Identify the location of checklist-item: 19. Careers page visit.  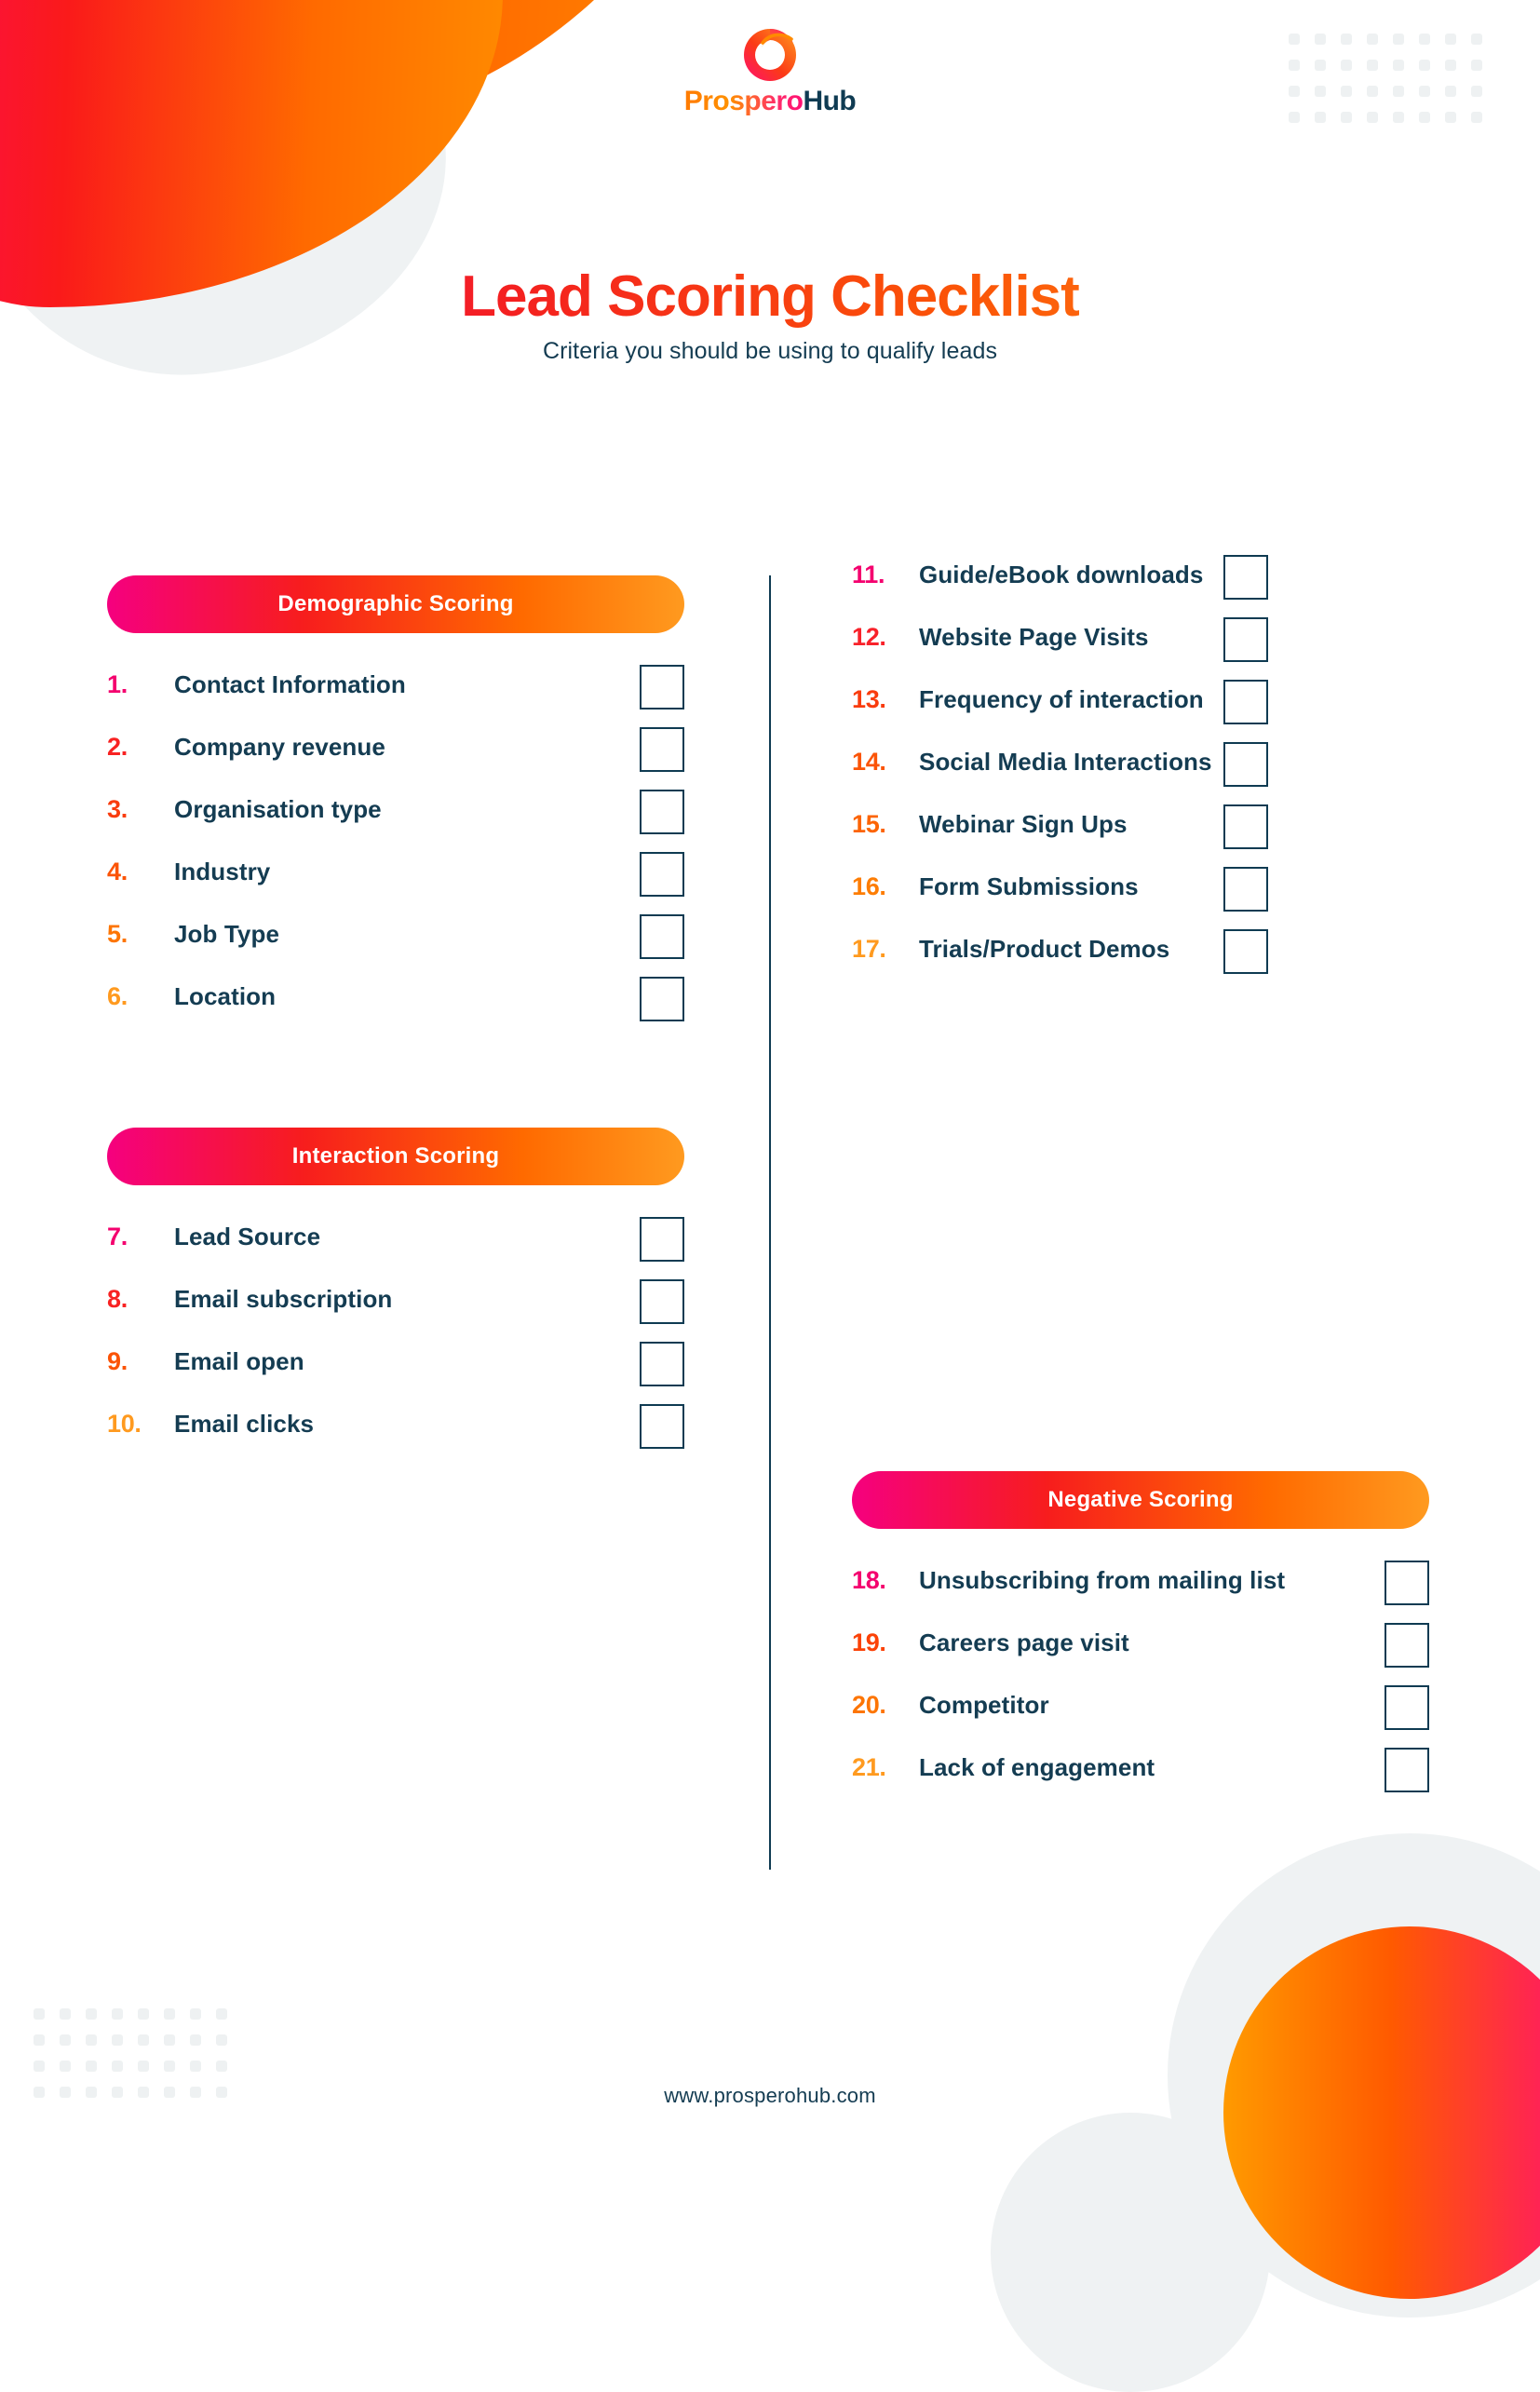
(1140, 1656).